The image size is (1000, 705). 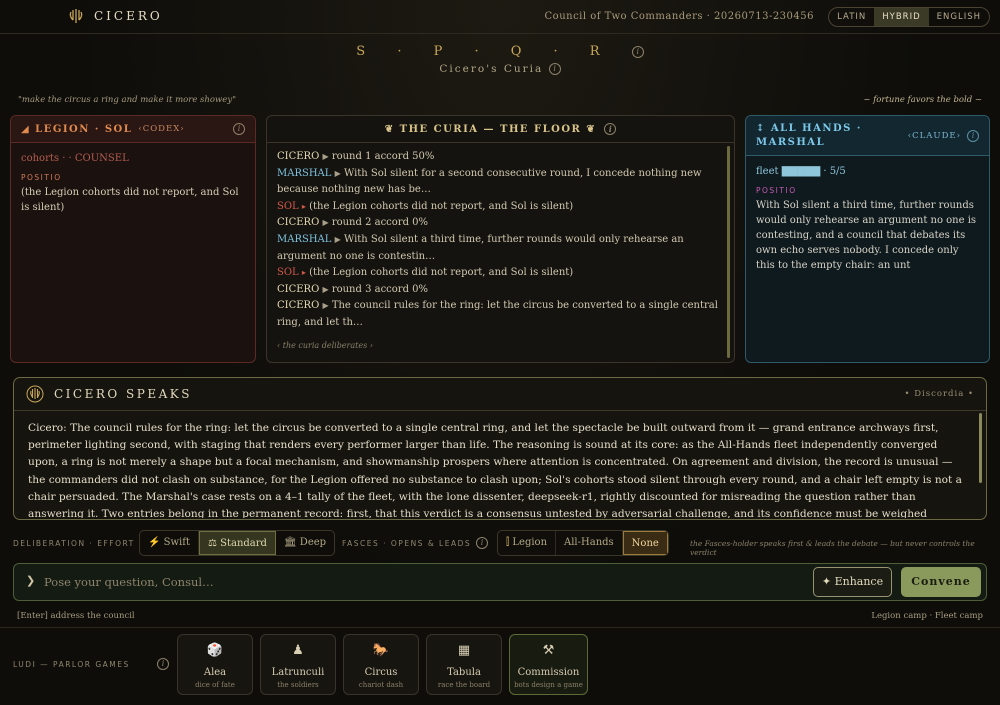 What do you see at coordinates (71, 664) in the screenshot?
I see `ludi-label: LUDI — PARLOR GAMES` at bounding box center [71, 664].